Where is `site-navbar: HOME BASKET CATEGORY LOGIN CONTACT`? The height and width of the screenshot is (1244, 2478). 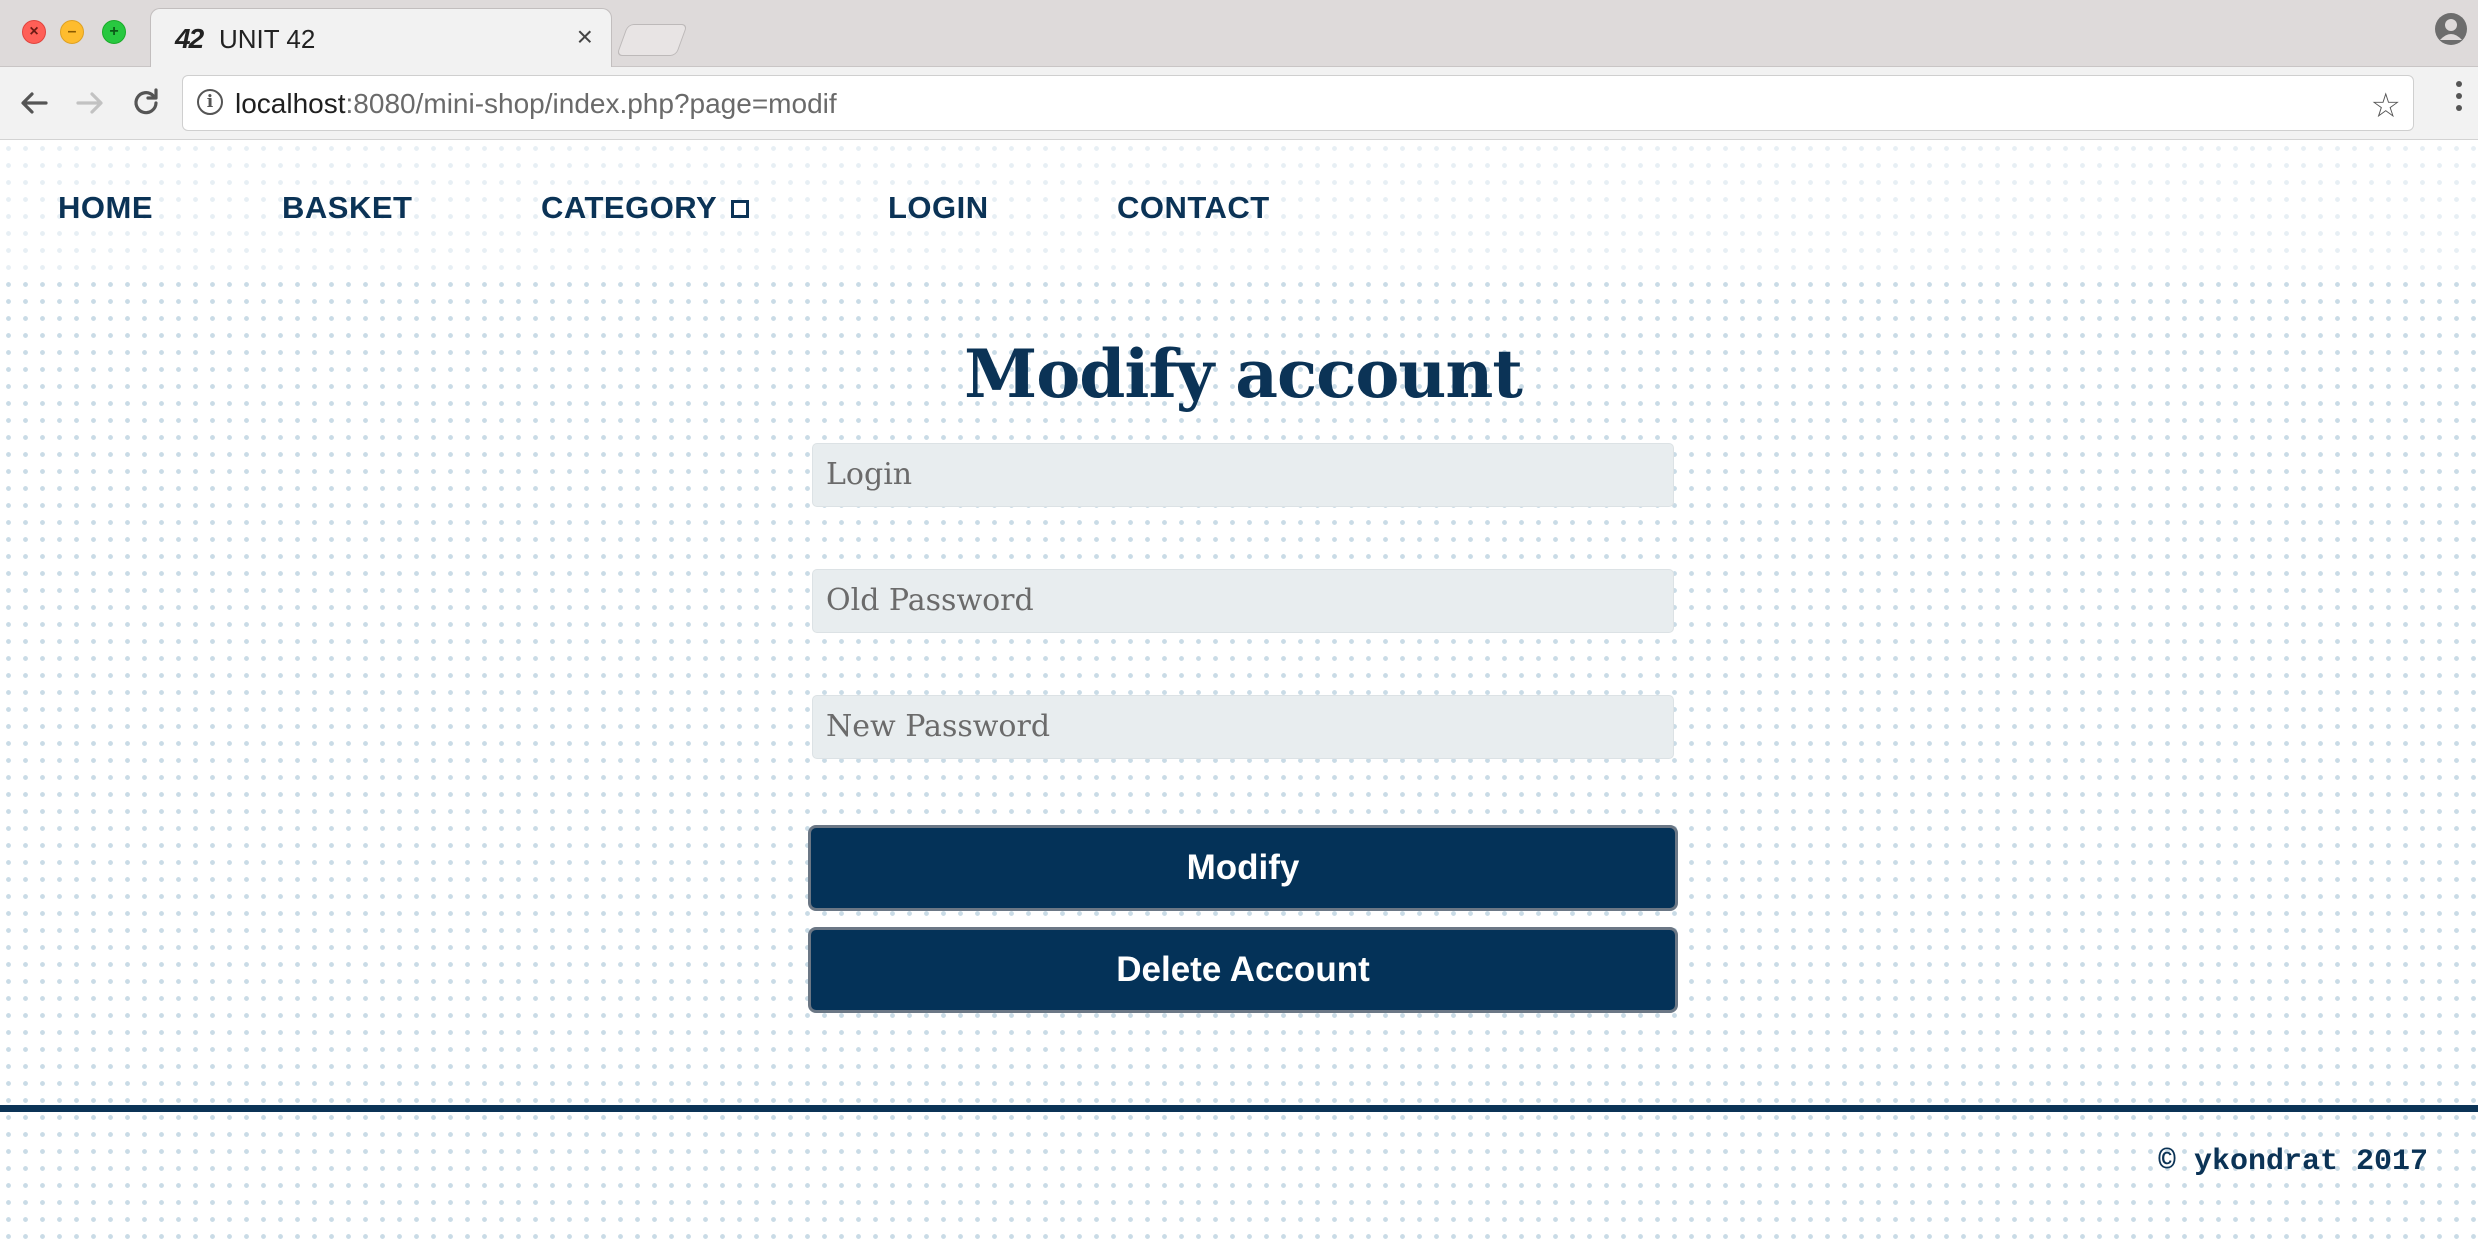
site-navbar: HOME BASKET CATEGORY LOGIN CONTACT is located at coordinates (1239, 211).